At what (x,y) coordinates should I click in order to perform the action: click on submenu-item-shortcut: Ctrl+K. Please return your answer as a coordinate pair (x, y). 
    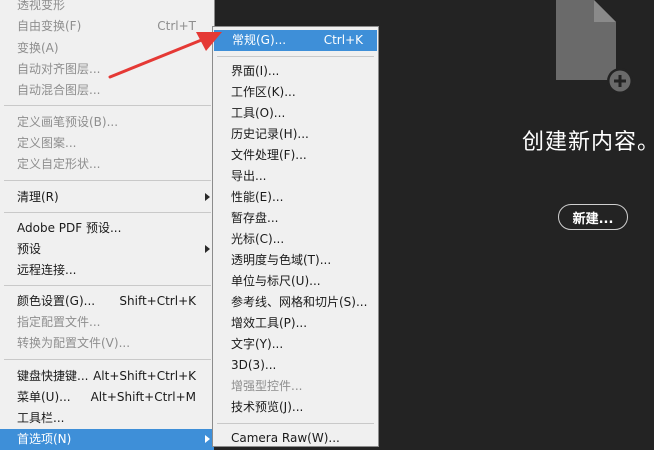
    Looking at the image, I should click on (343, 40).